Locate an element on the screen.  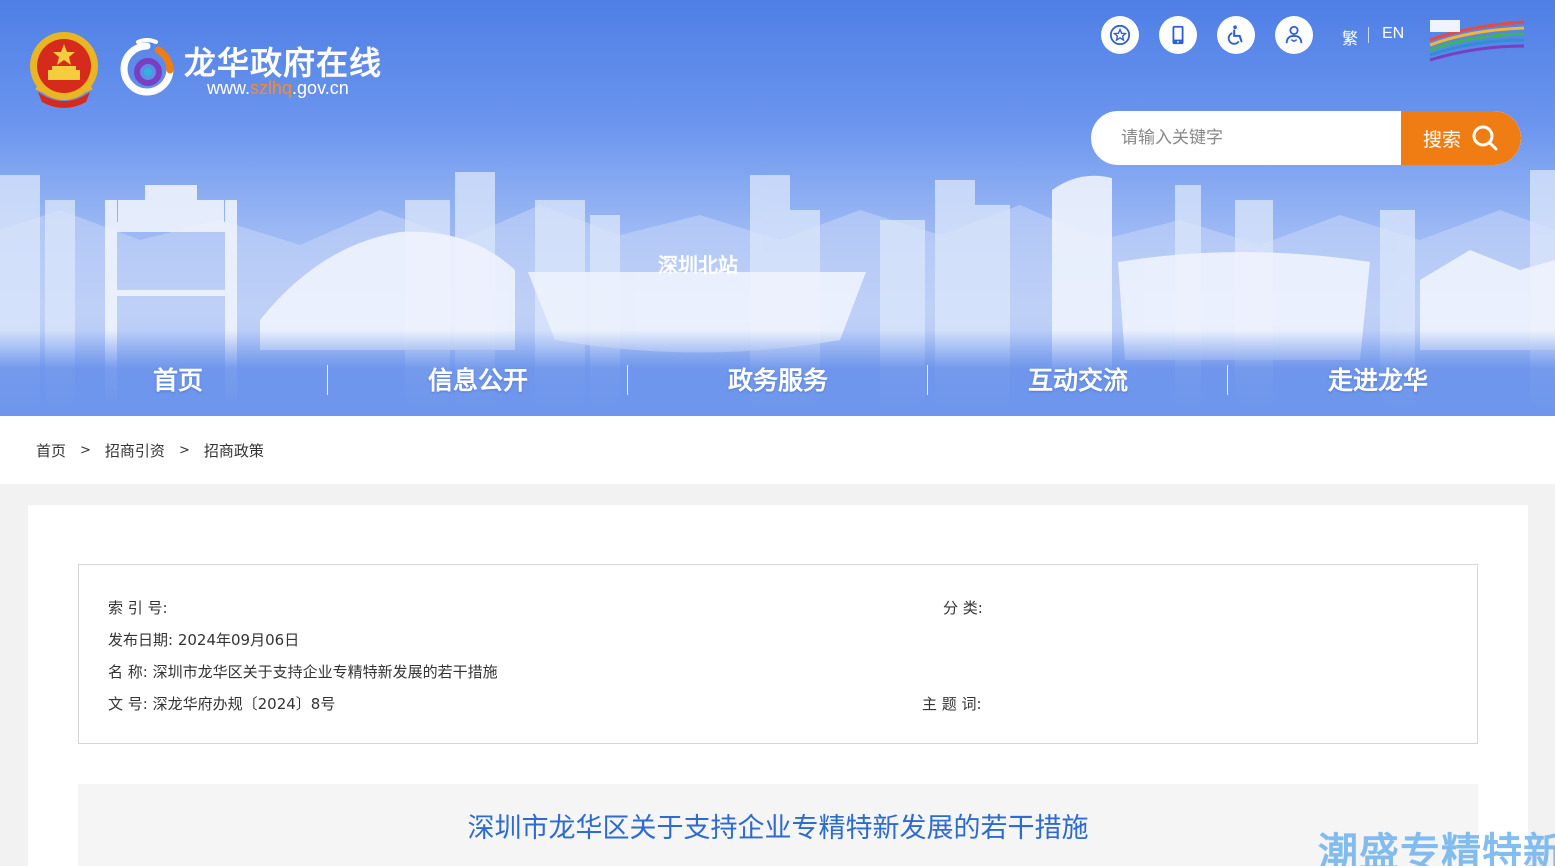
mobile-icon is located at coordinates (1178, 35).